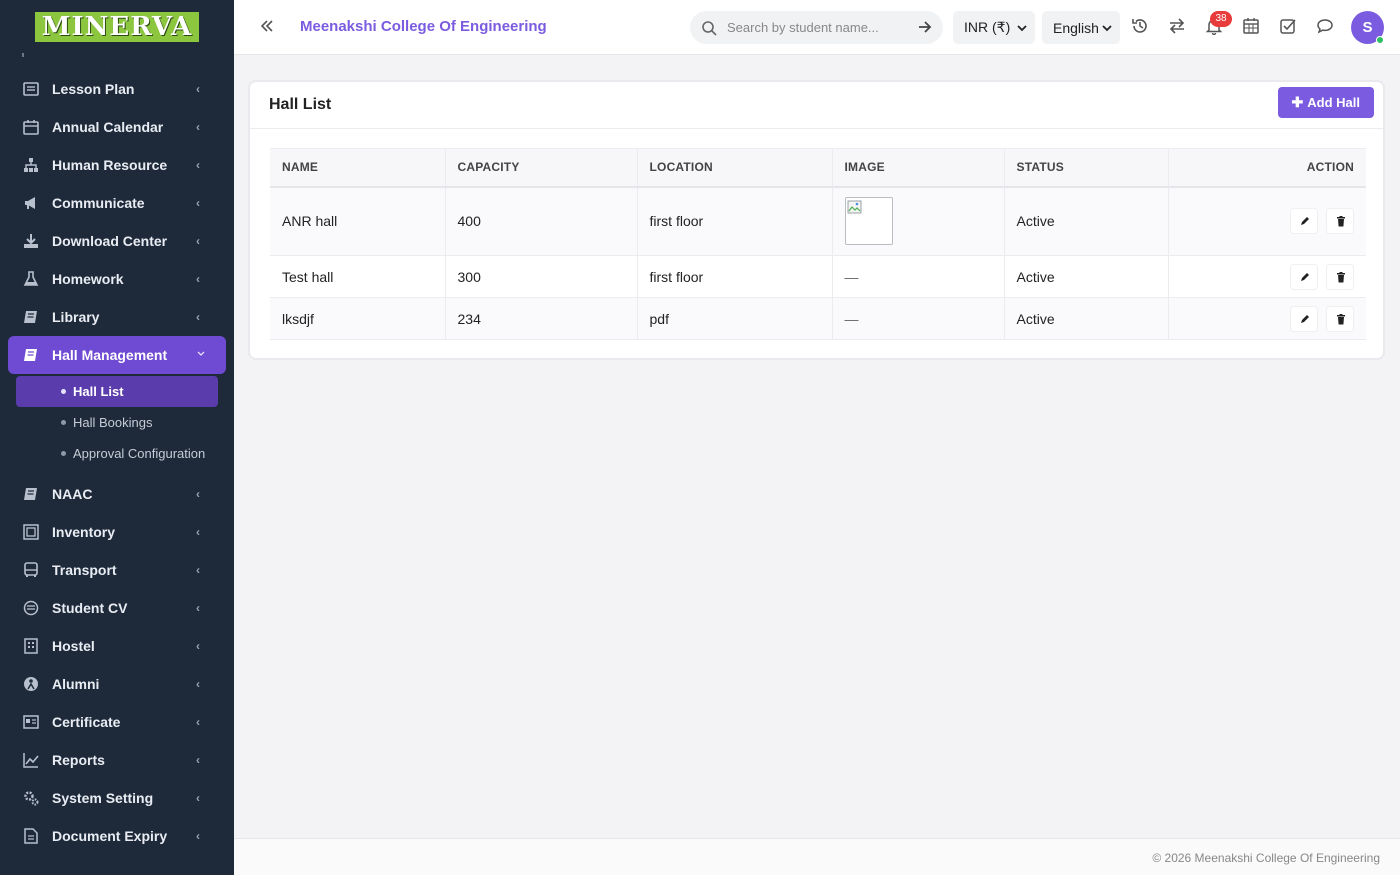 The width and height of the screenshot is (1400, 875). Describe the element at coordinates (117, 532) in the screenshot. I see `sidebar-item-inventory: Inventory ‹` at that location.